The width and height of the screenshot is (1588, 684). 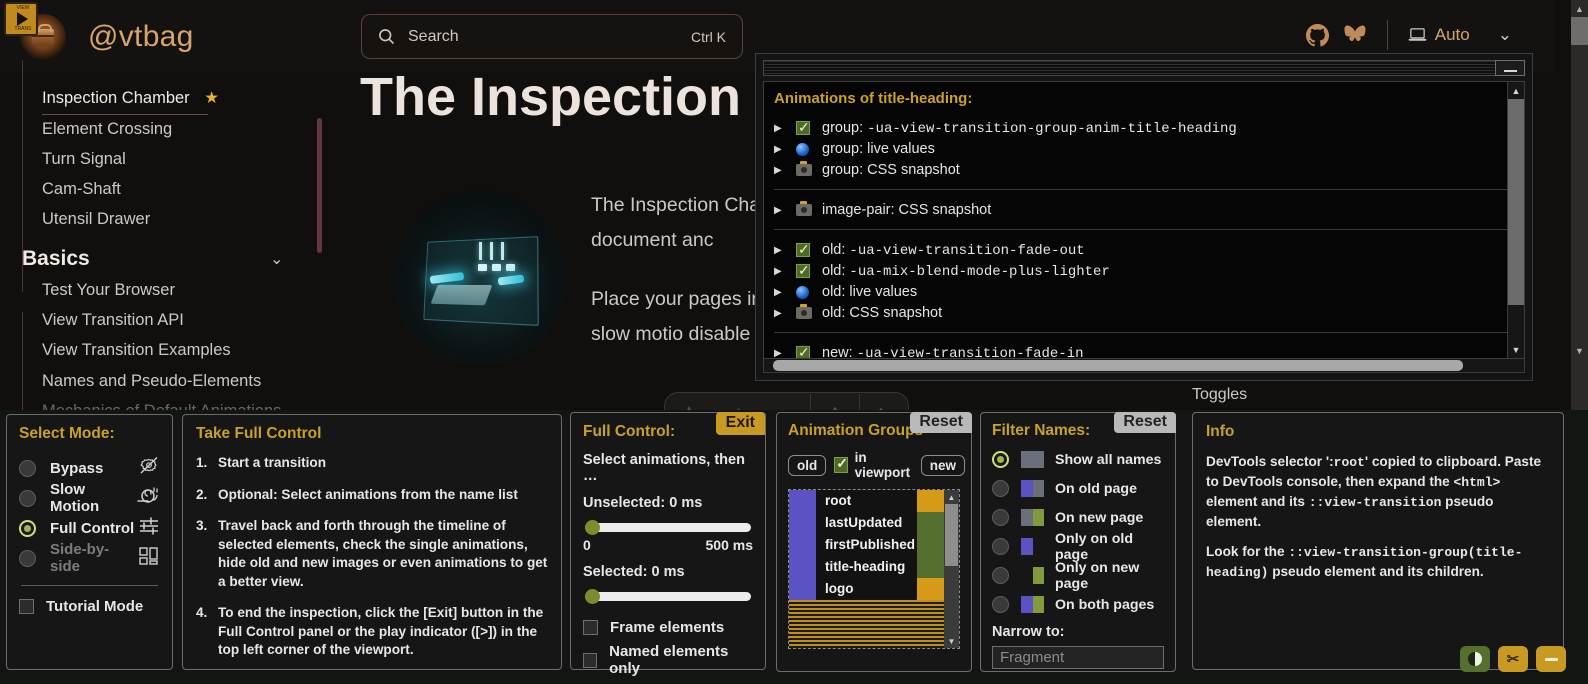 What do you see at coordinates (319, 185) in the screenshot?
I see `sidebar-scroll-indicator` at bounding box center [319, 185].